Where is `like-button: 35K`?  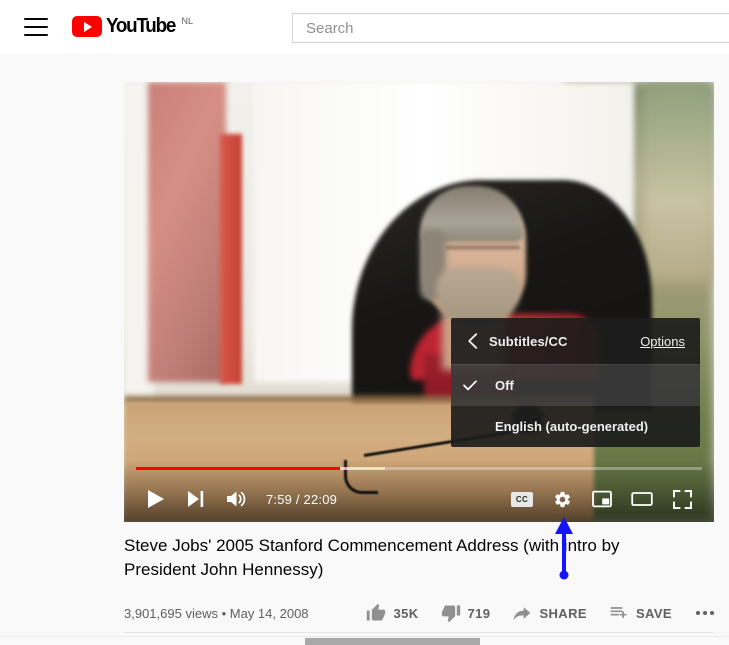 like-button: 35K is located at coordinates (392, 613).